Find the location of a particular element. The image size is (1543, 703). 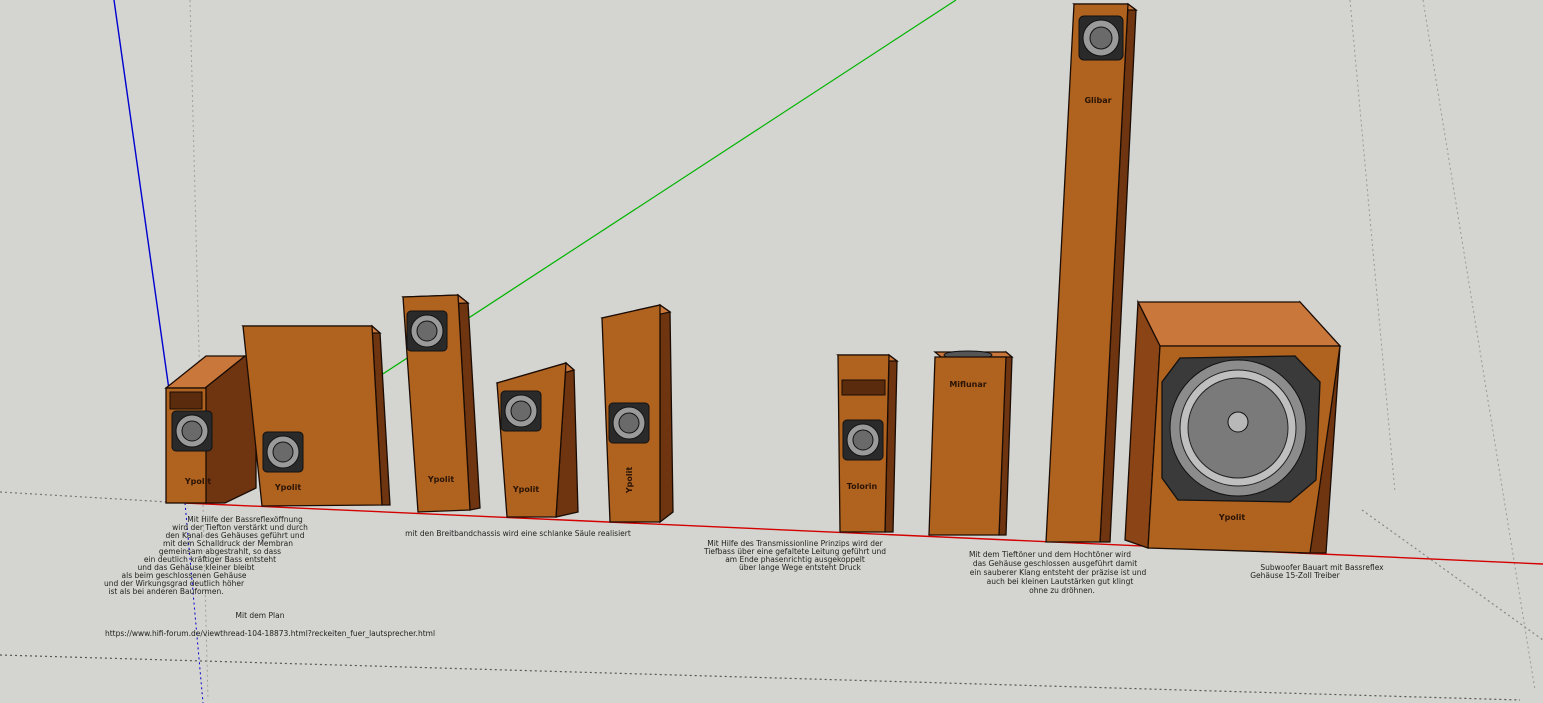

speaker-small-monitor: Ypolit is located at coordinates (537, 439).